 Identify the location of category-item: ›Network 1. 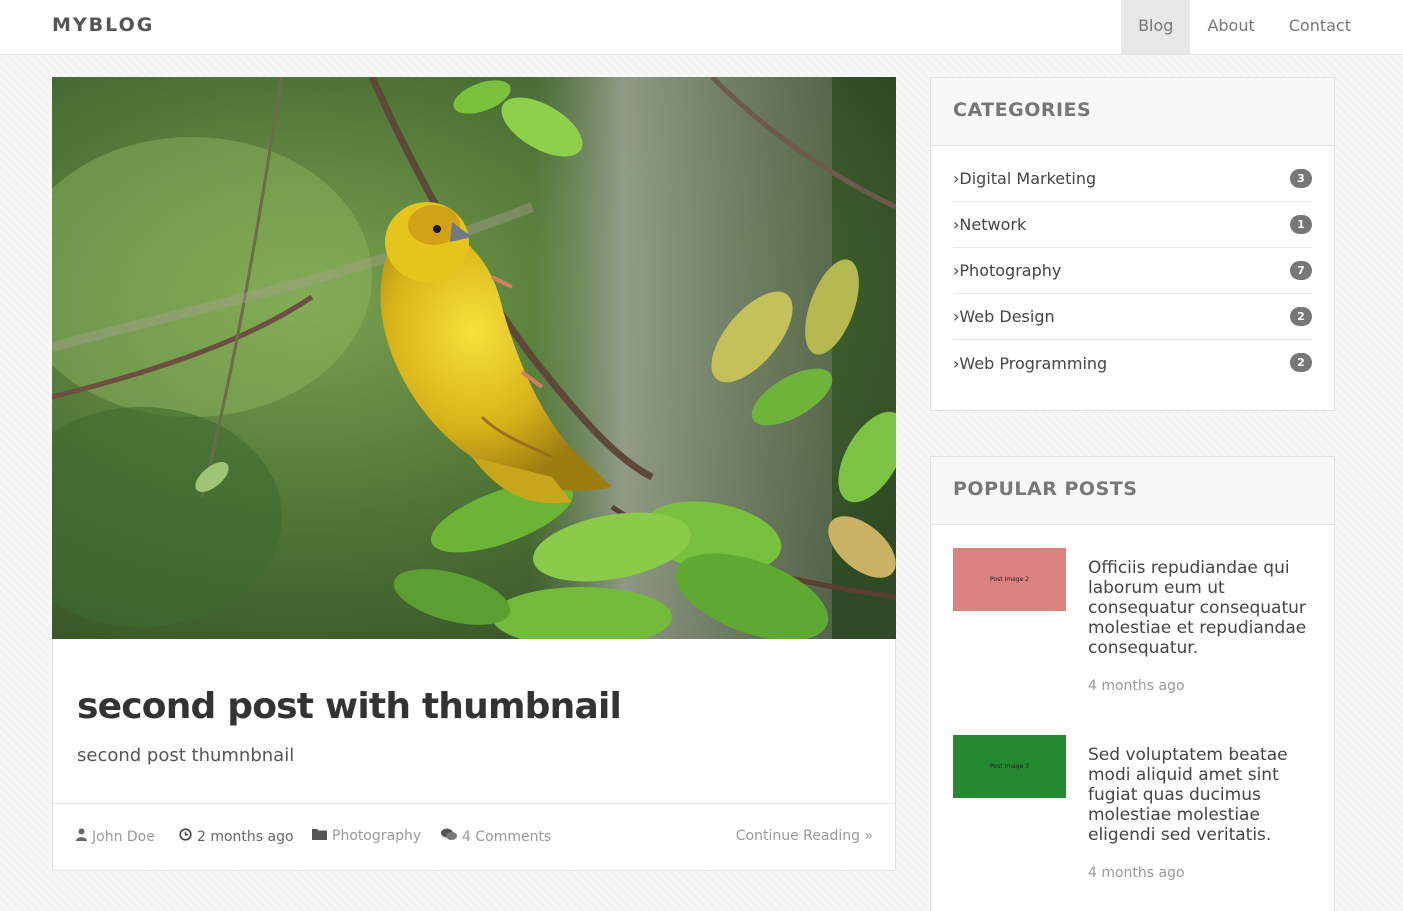
(1132, 225).